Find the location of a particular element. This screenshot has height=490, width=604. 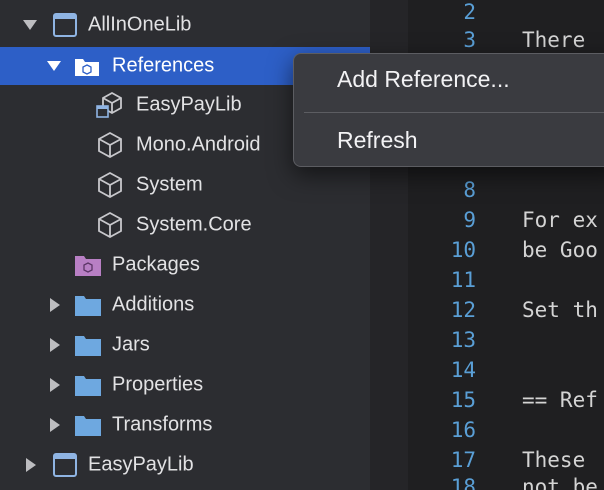

tree-item-allinonelib: AllInOneLib is located at coordinates (185, 25).